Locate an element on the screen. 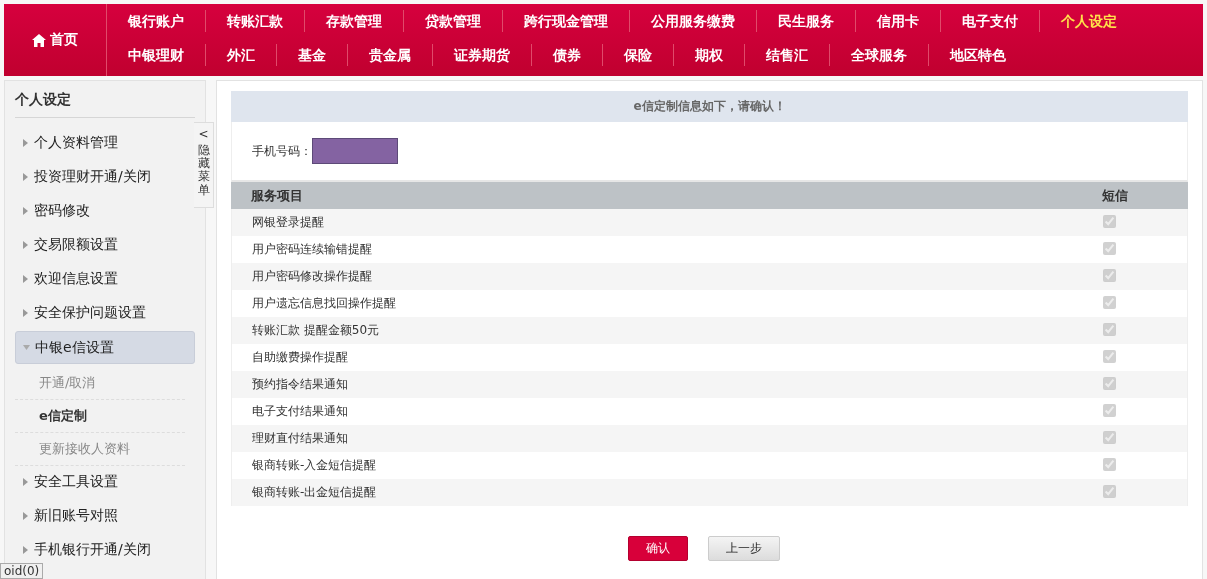 The image size is (1207, 579). confirm-button: 确认 is located at coordinates (657, 548).